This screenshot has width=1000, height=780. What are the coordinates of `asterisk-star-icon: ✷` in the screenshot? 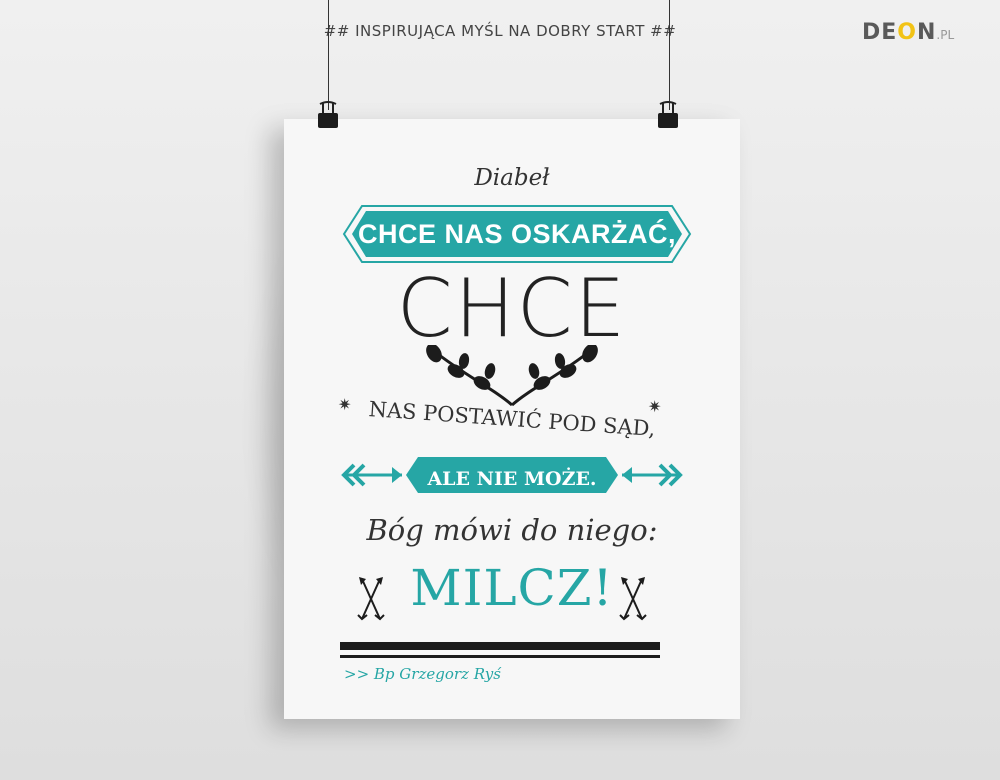 It's located at (655, 407).